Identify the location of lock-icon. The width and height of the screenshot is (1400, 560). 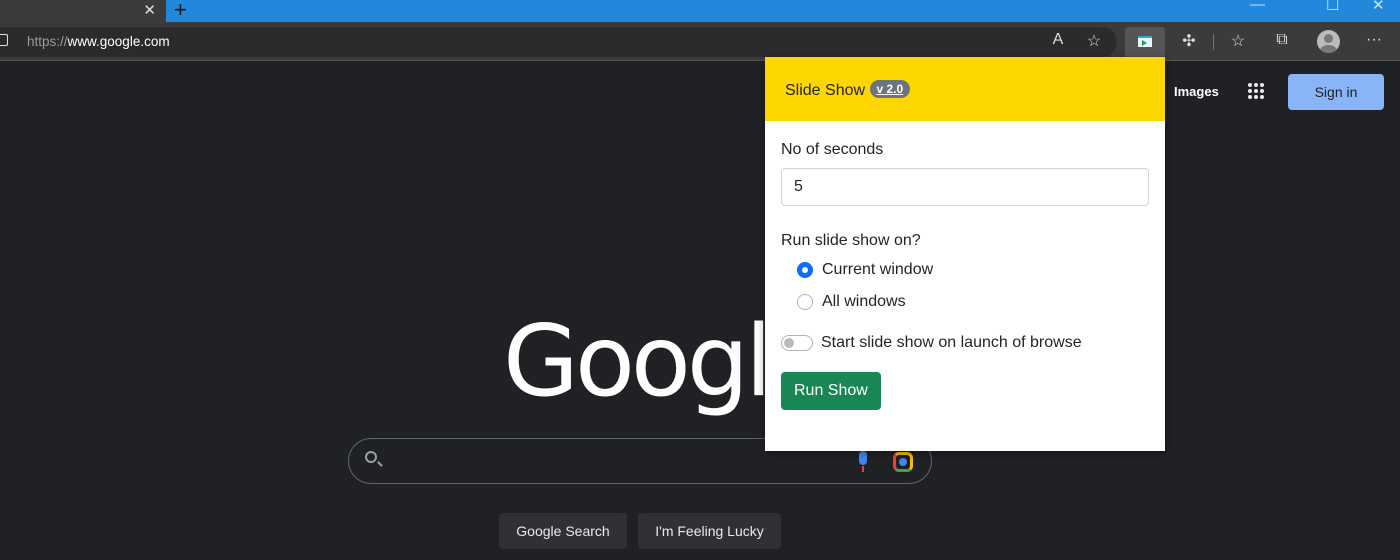
(4, 40).